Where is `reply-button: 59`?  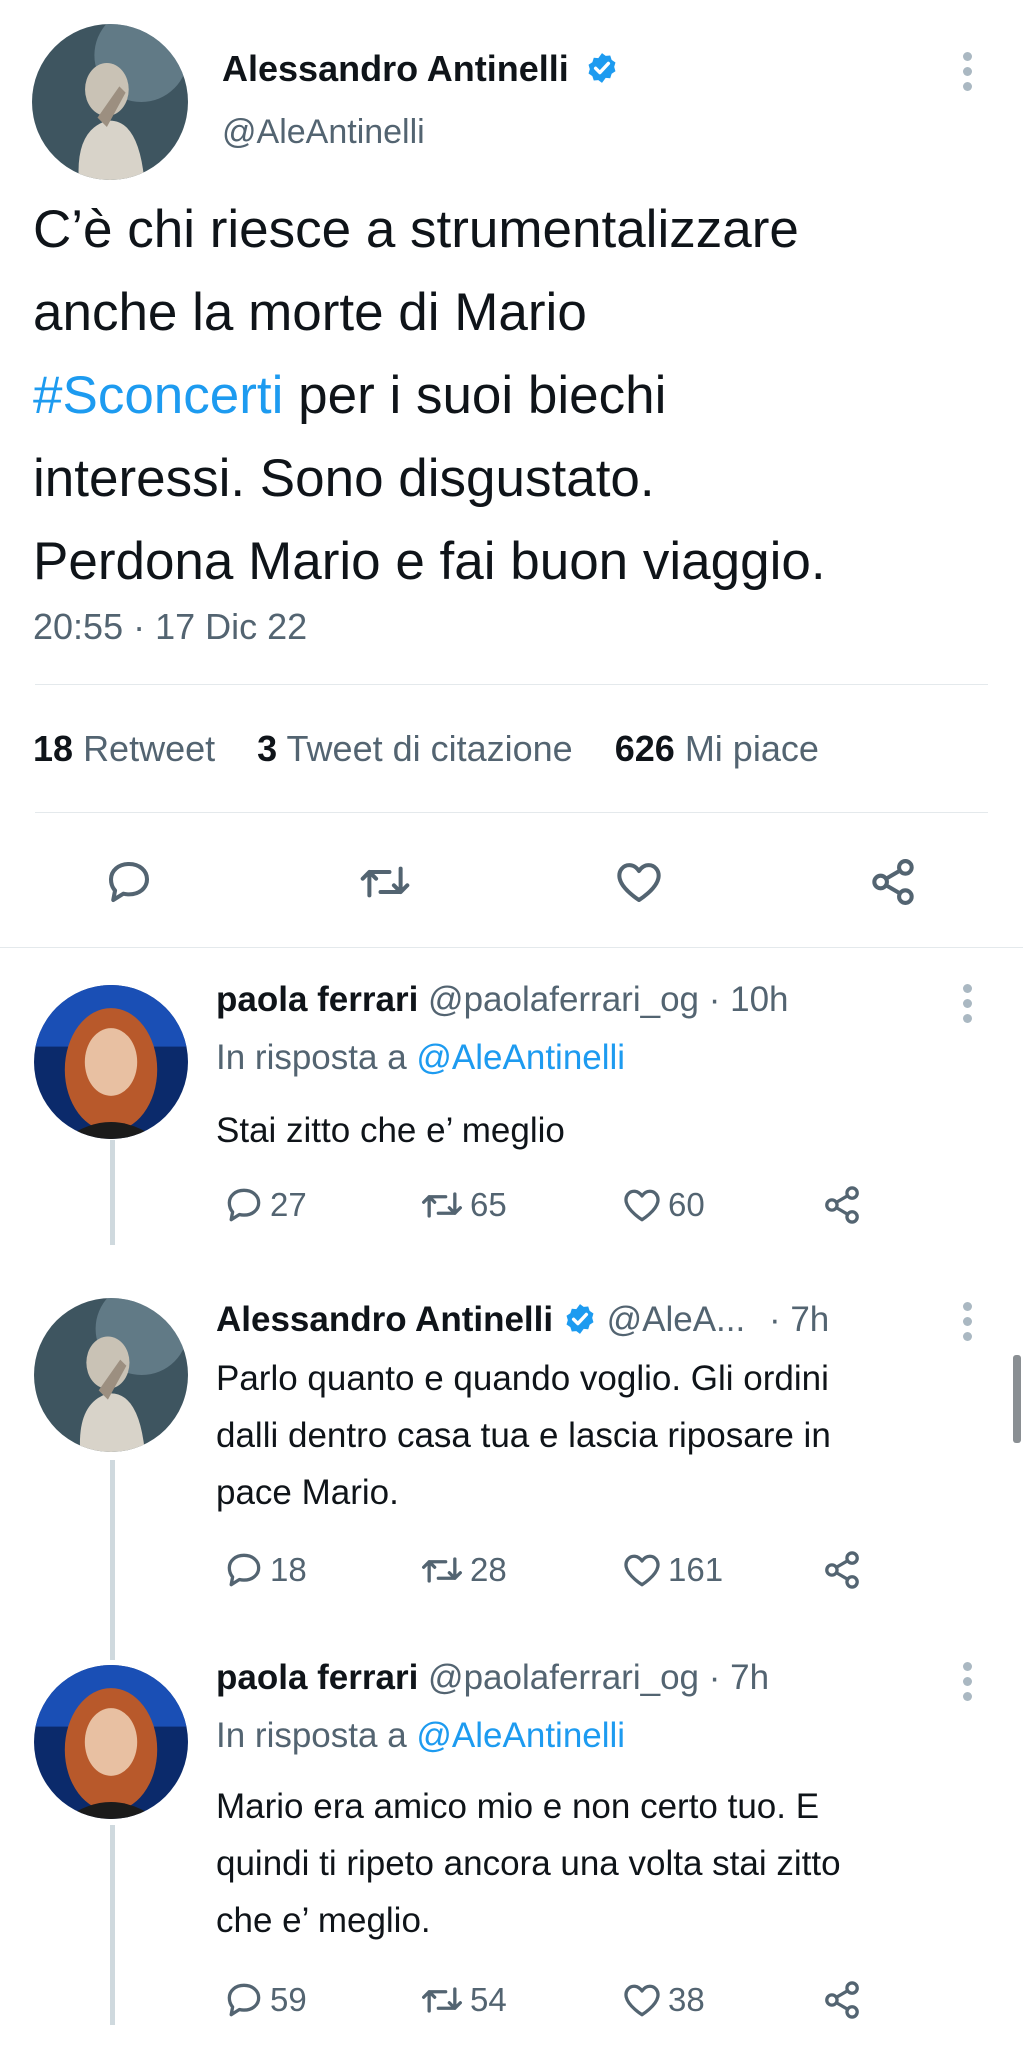 reply-button: 59 is located at coordinates (264, 2000).